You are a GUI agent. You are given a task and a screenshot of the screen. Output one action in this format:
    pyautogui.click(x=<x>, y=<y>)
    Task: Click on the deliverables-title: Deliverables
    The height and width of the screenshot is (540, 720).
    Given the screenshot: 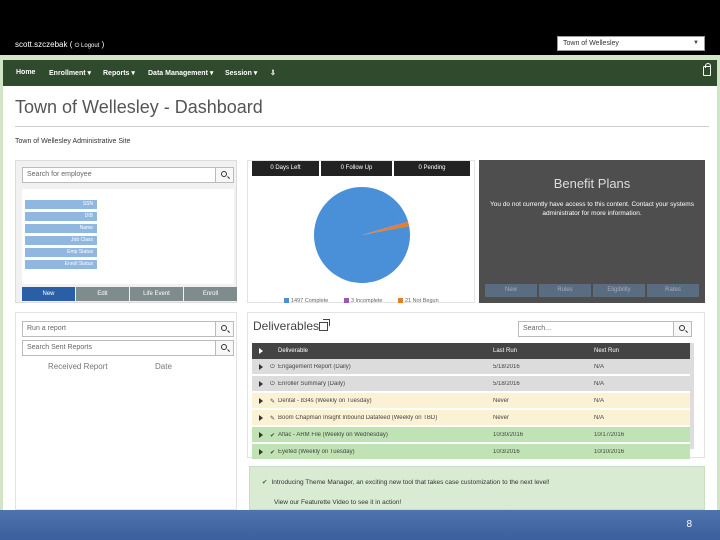 What is the action you would take?
    pyautogui.click(x=286, y=326)
    